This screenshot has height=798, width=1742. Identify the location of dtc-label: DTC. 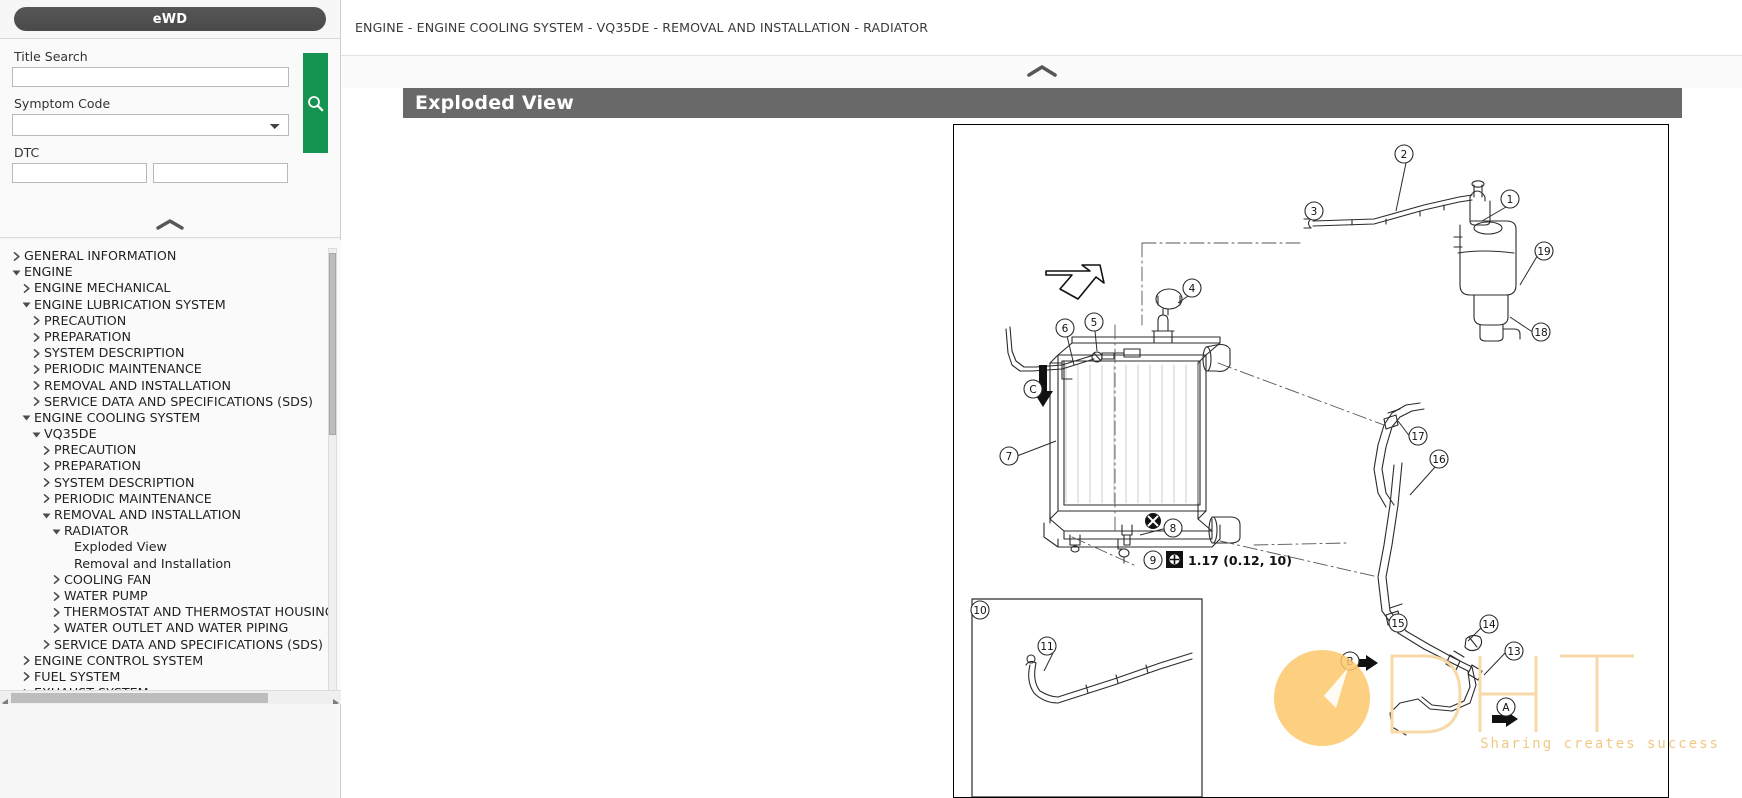
(27, 152).